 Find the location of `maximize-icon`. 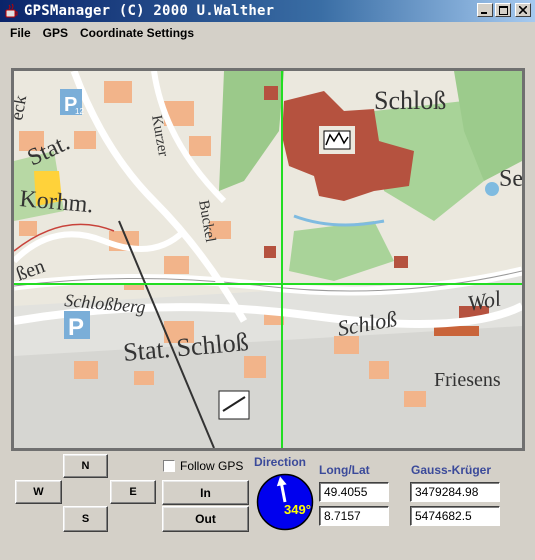

maximize-icon is located at coordinates (503, 10).